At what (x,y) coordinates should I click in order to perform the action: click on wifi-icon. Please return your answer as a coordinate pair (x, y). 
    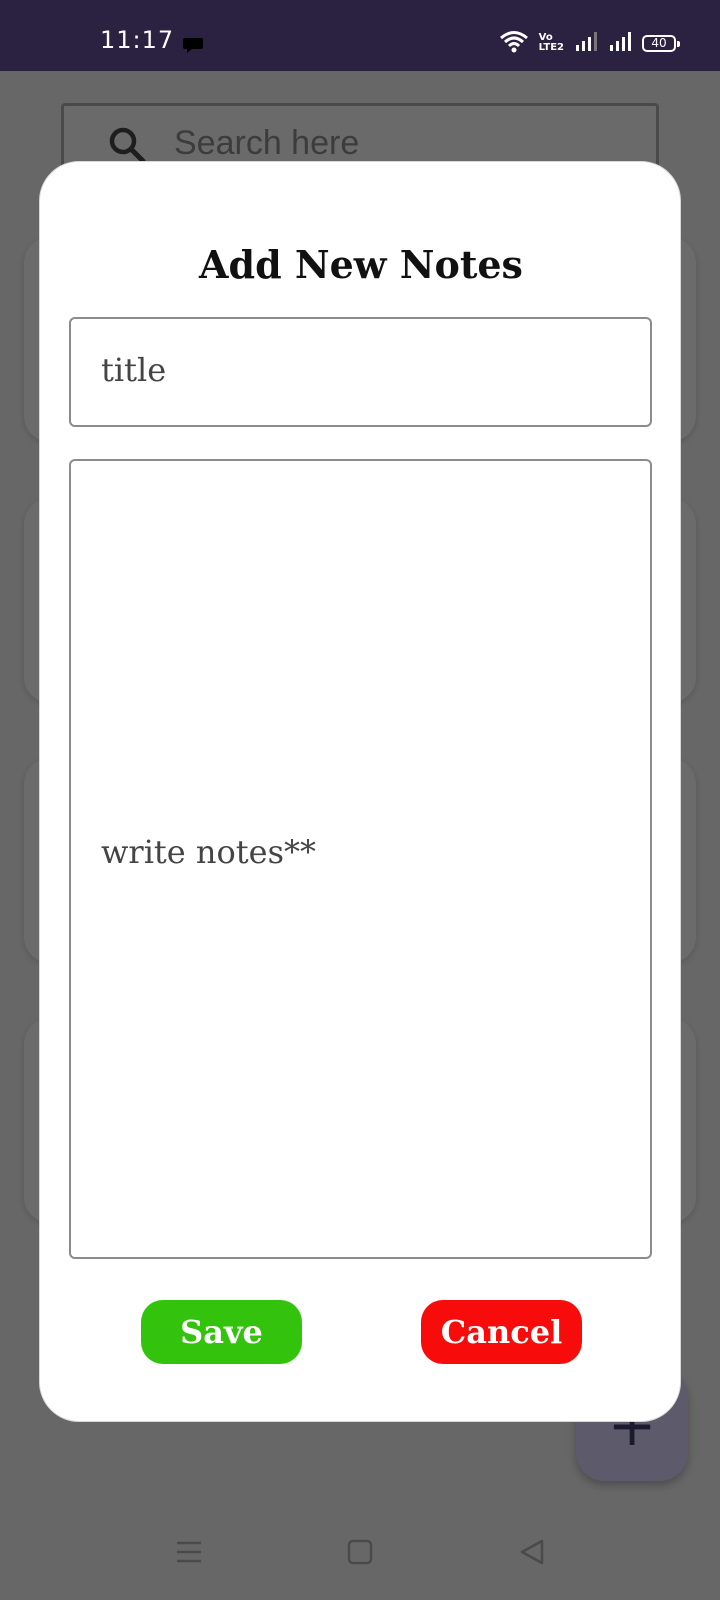
    Looking at the image, I should click on (514, 43).